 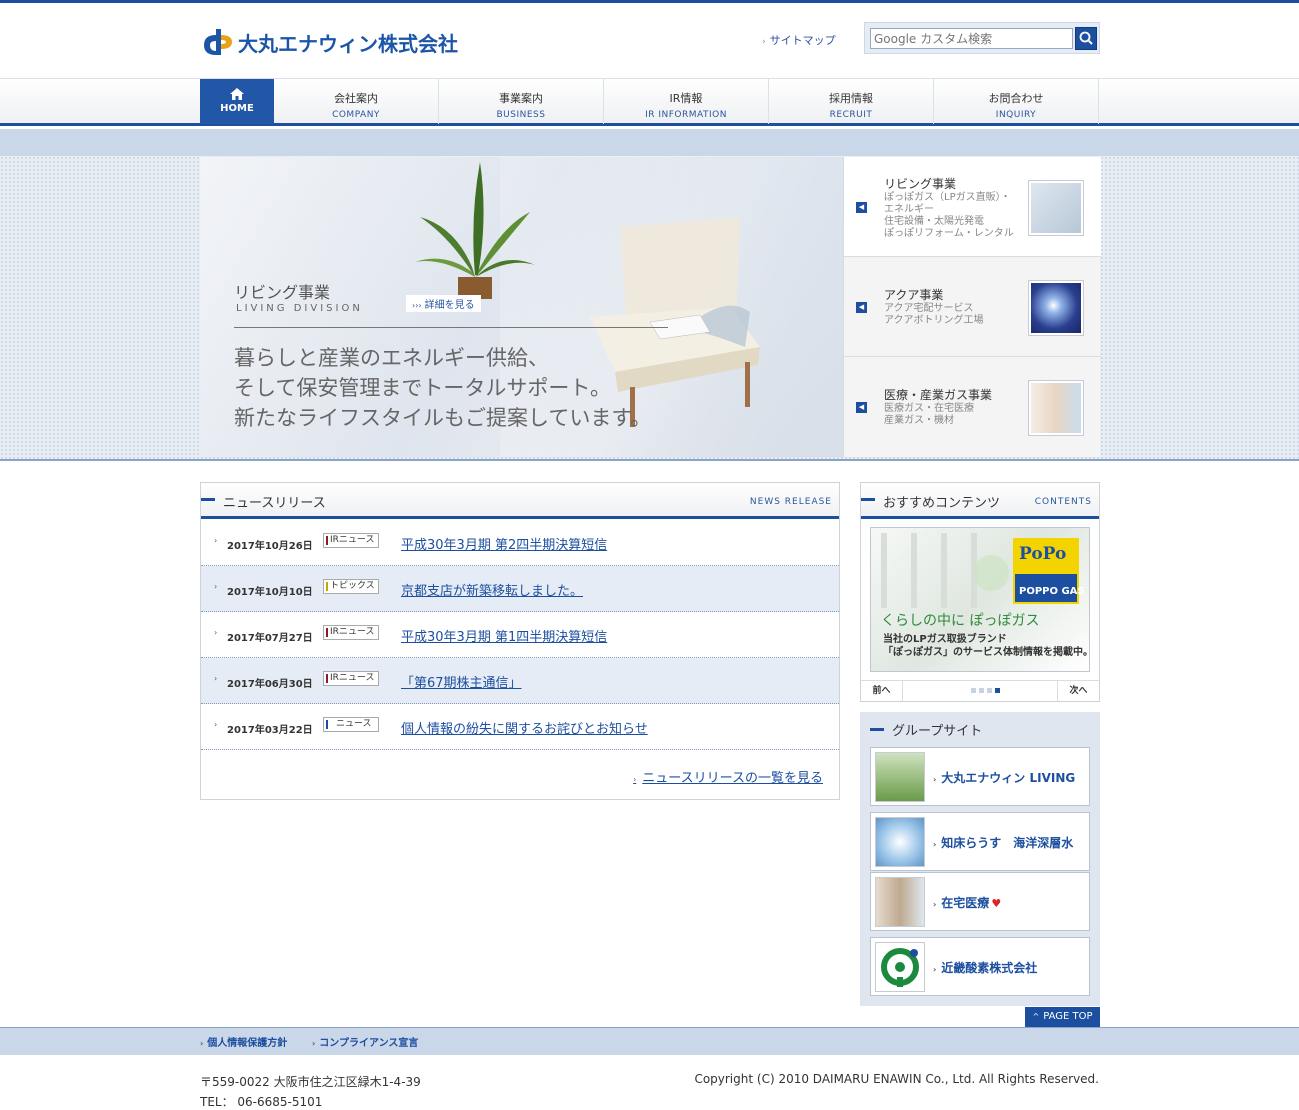 I want to click on news-link: 京都支店が新築移転しました。, so click(x=492, y=589).